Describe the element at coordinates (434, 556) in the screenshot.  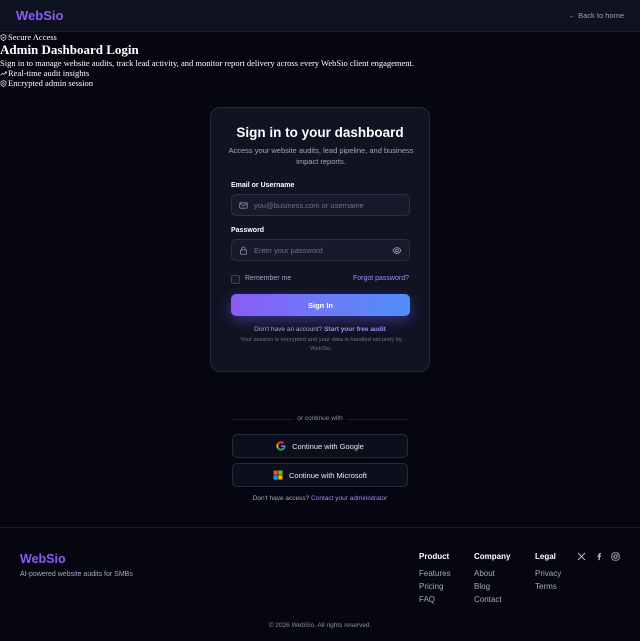
I see `footer-column-title: Product` at that location.